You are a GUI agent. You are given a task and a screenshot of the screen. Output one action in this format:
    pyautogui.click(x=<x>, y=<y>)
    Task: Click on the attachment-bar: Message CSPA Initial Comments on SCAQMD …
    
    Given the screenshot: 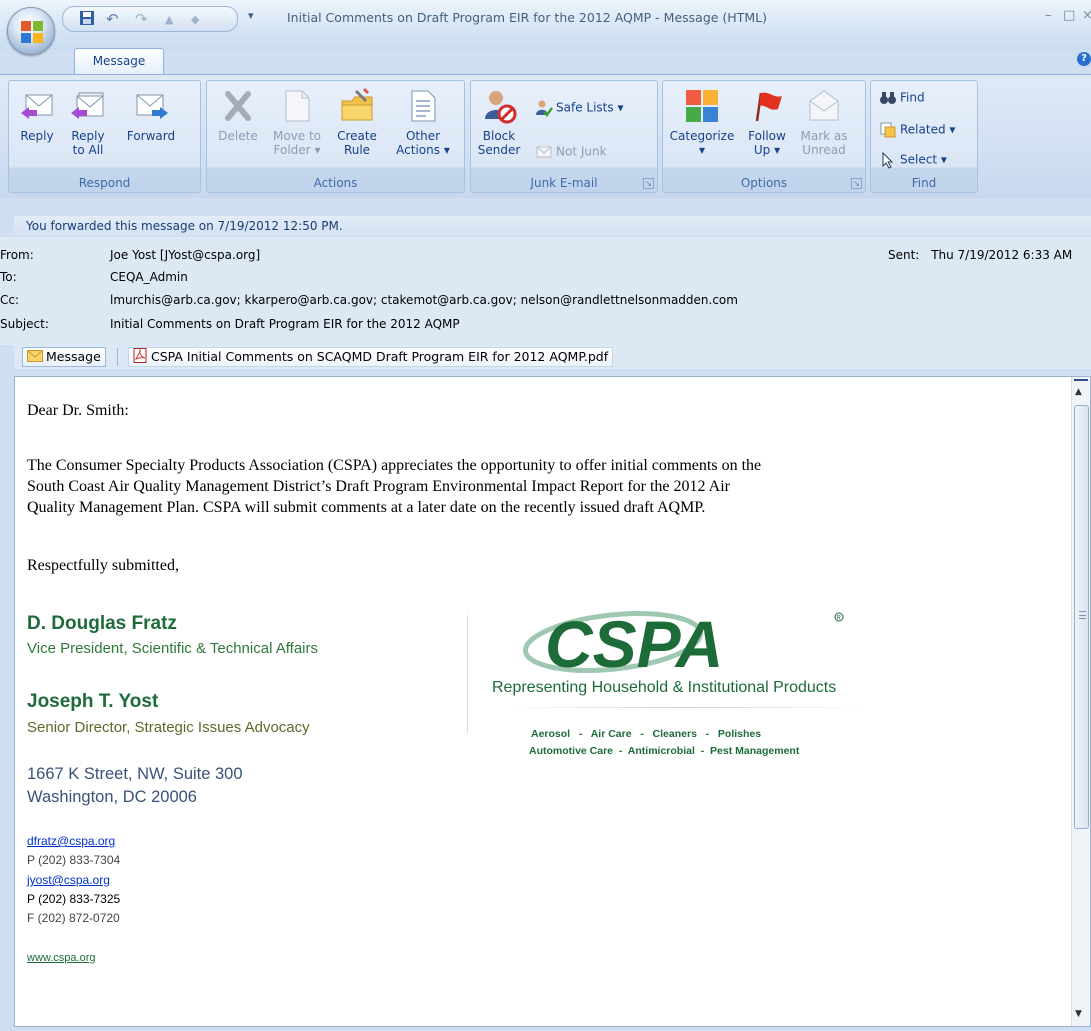 What is the action you would take?
    pyautogui.click(x=552, y=357)
    